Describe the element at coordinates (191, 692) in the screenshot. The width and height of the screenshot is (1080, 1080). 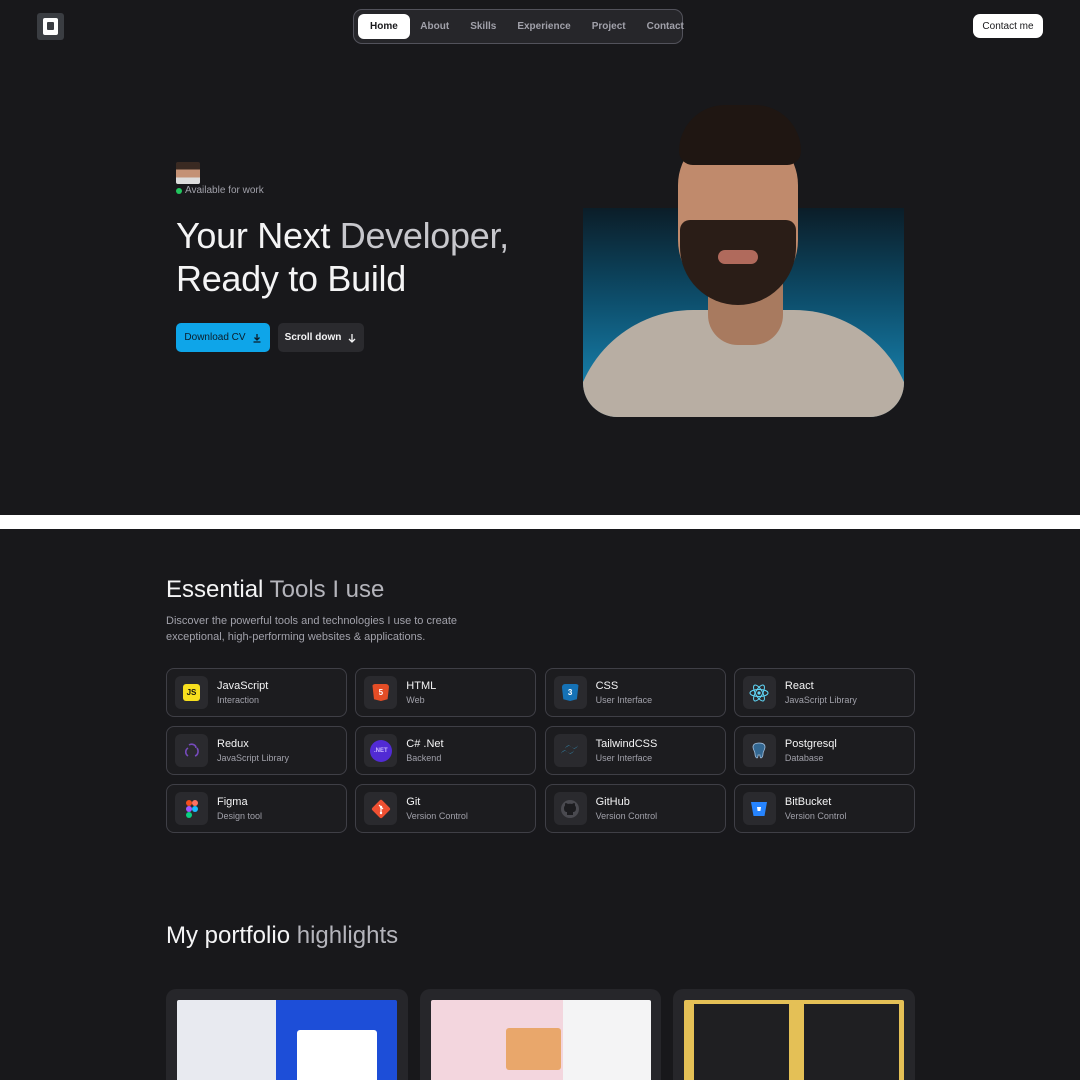
I see `javascript-icon: JS` at that location.